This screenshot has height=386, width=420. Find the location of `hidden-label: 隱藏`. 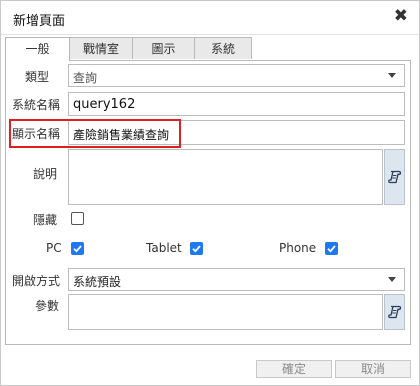

hidden-label: 隱藏 is located at coordinates (45, 220).